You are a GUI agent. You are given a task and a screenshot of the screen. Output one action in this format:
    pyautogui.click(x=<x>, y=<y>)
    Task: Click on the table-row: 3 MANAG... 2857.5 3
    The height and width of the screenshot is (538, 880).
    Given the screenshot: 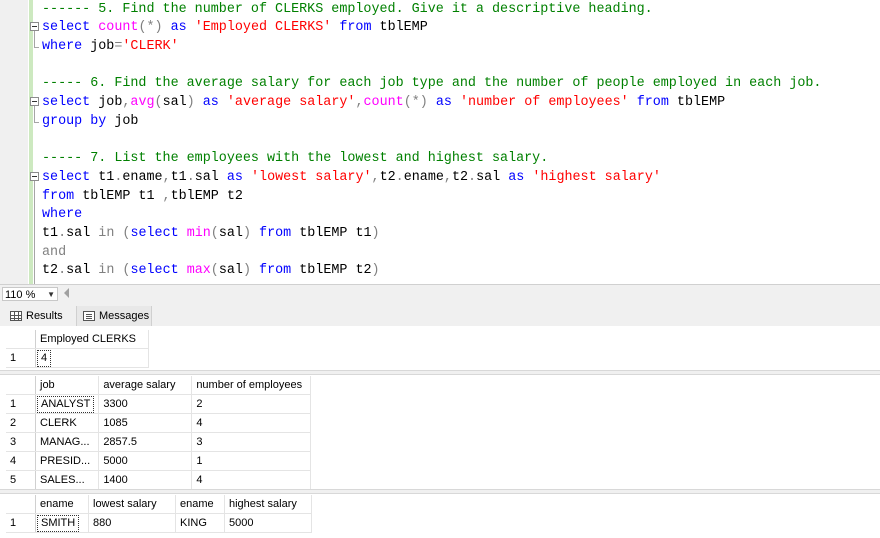 What is the action you would take?
    pyautogui.click(x=159, y=442)
    